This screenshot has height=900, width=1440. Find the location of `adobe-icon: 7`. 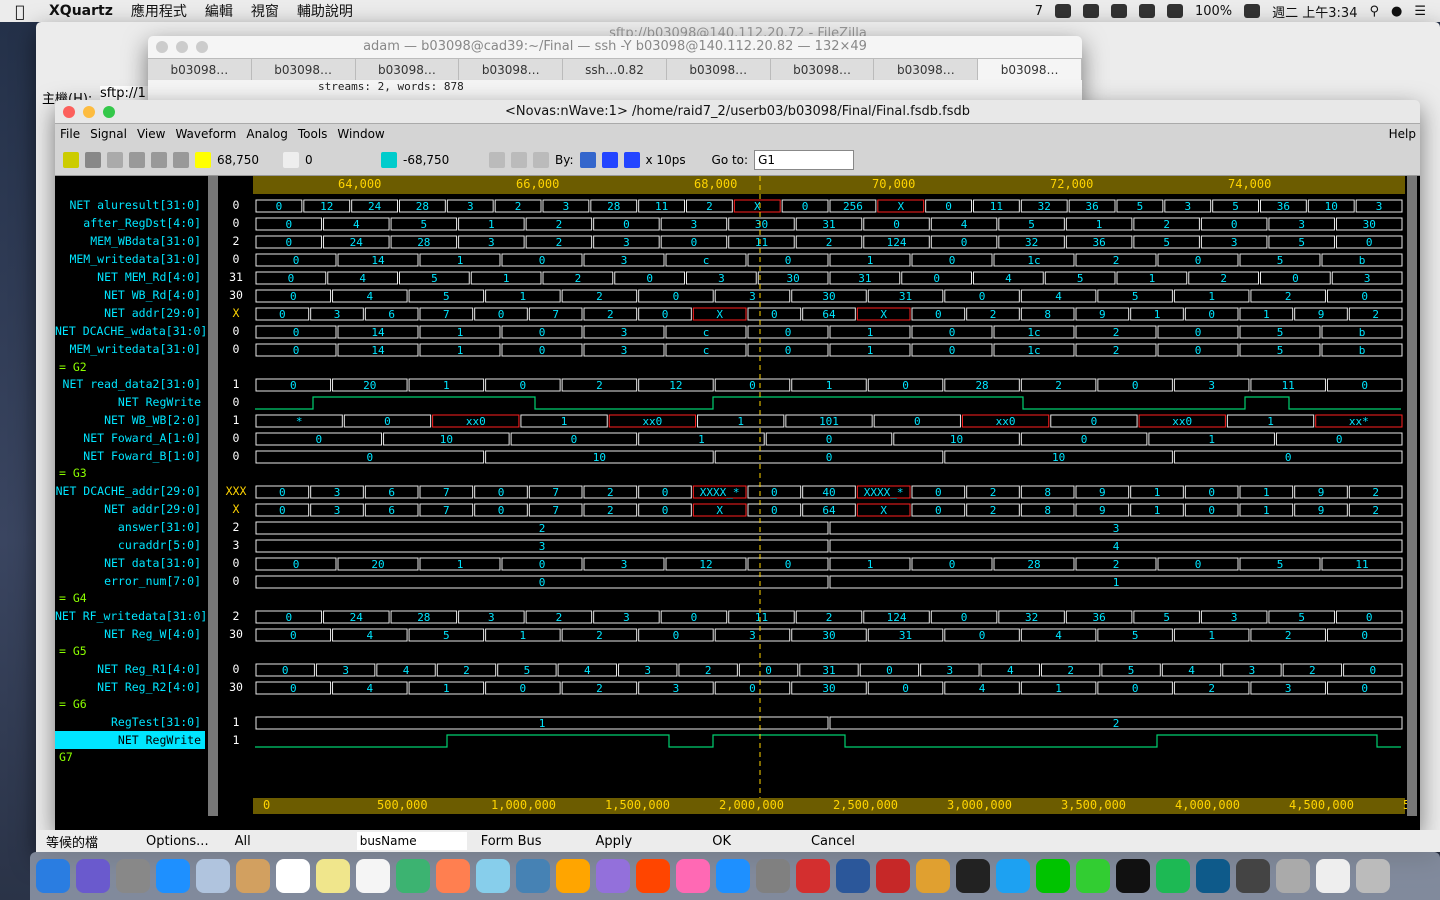

adobe-icon: 7 is located at coordinates (1039, 11).